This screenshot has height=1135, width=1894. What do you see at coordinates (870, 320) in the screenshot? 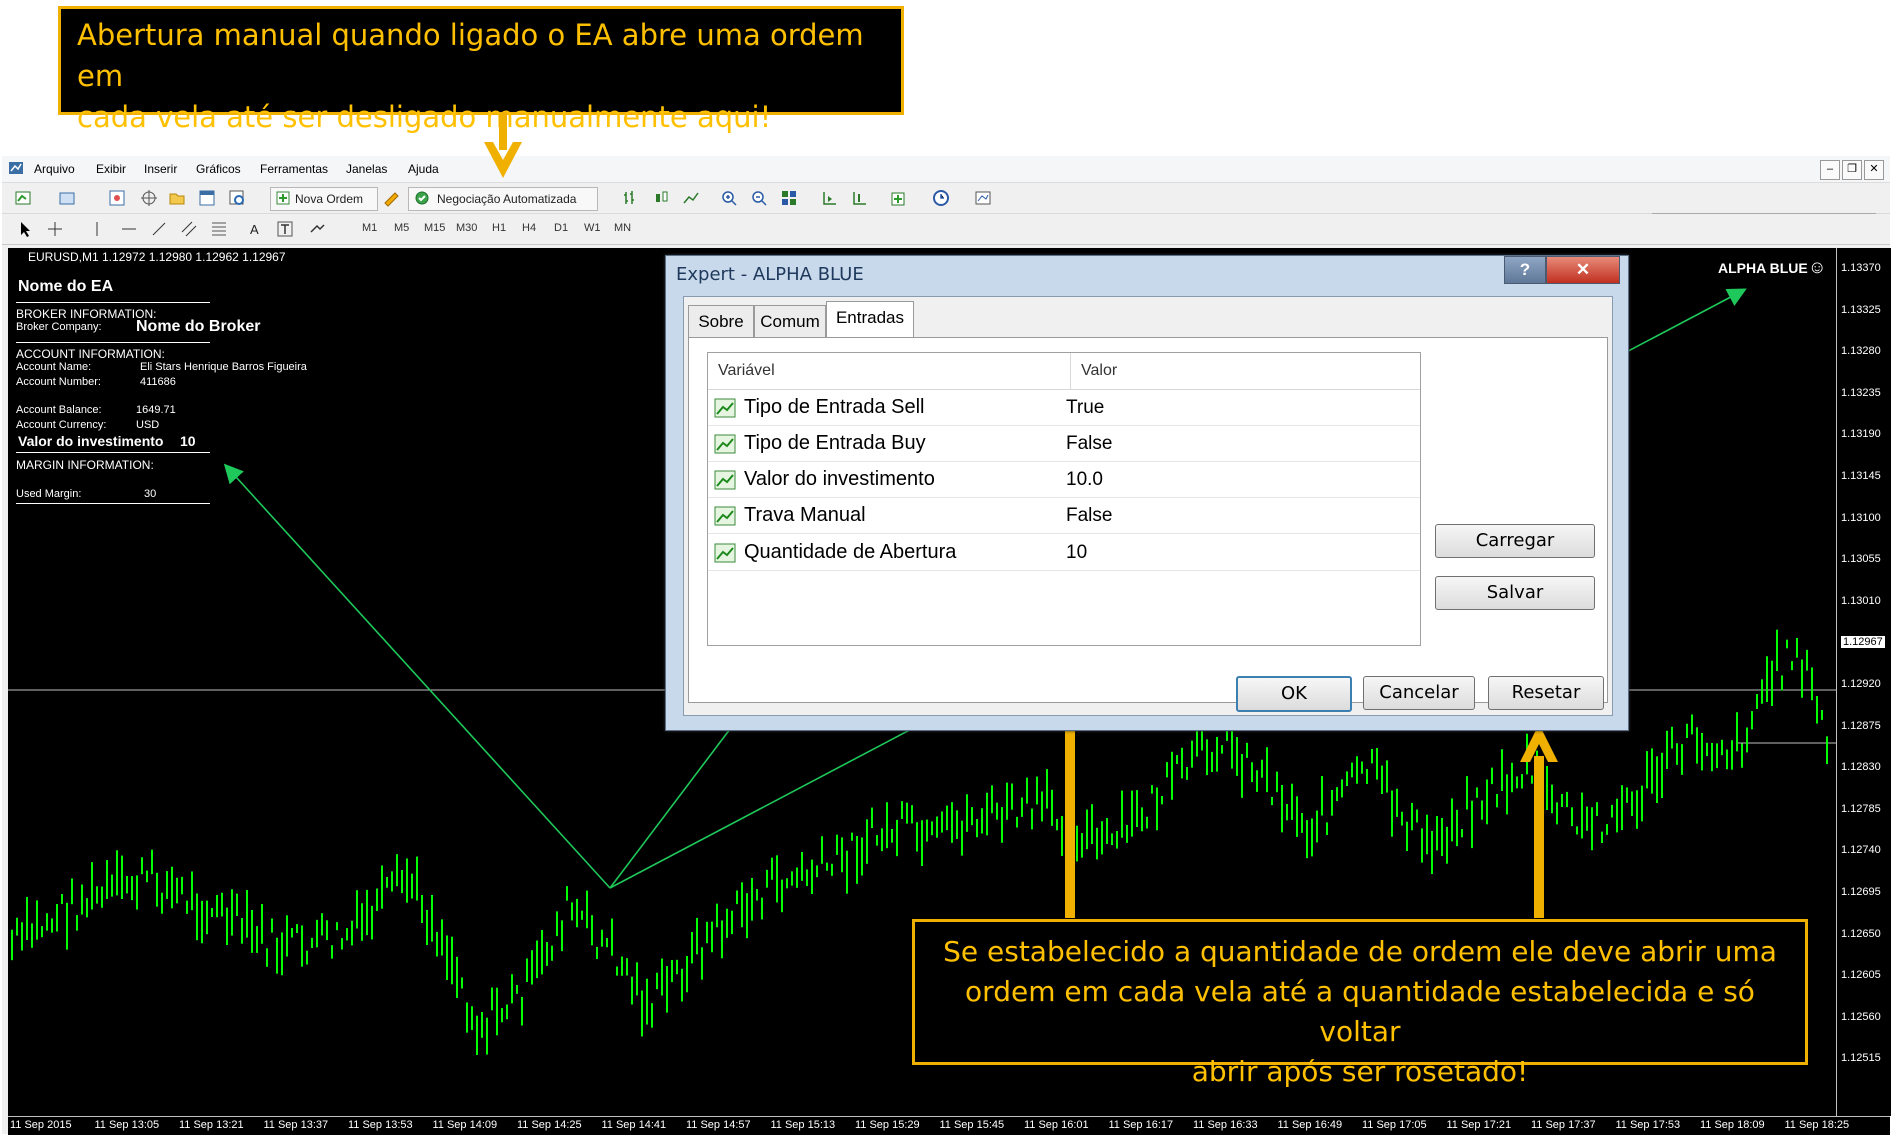
I see `tab-entradas: Entradas` at bounding box center [870, 320].